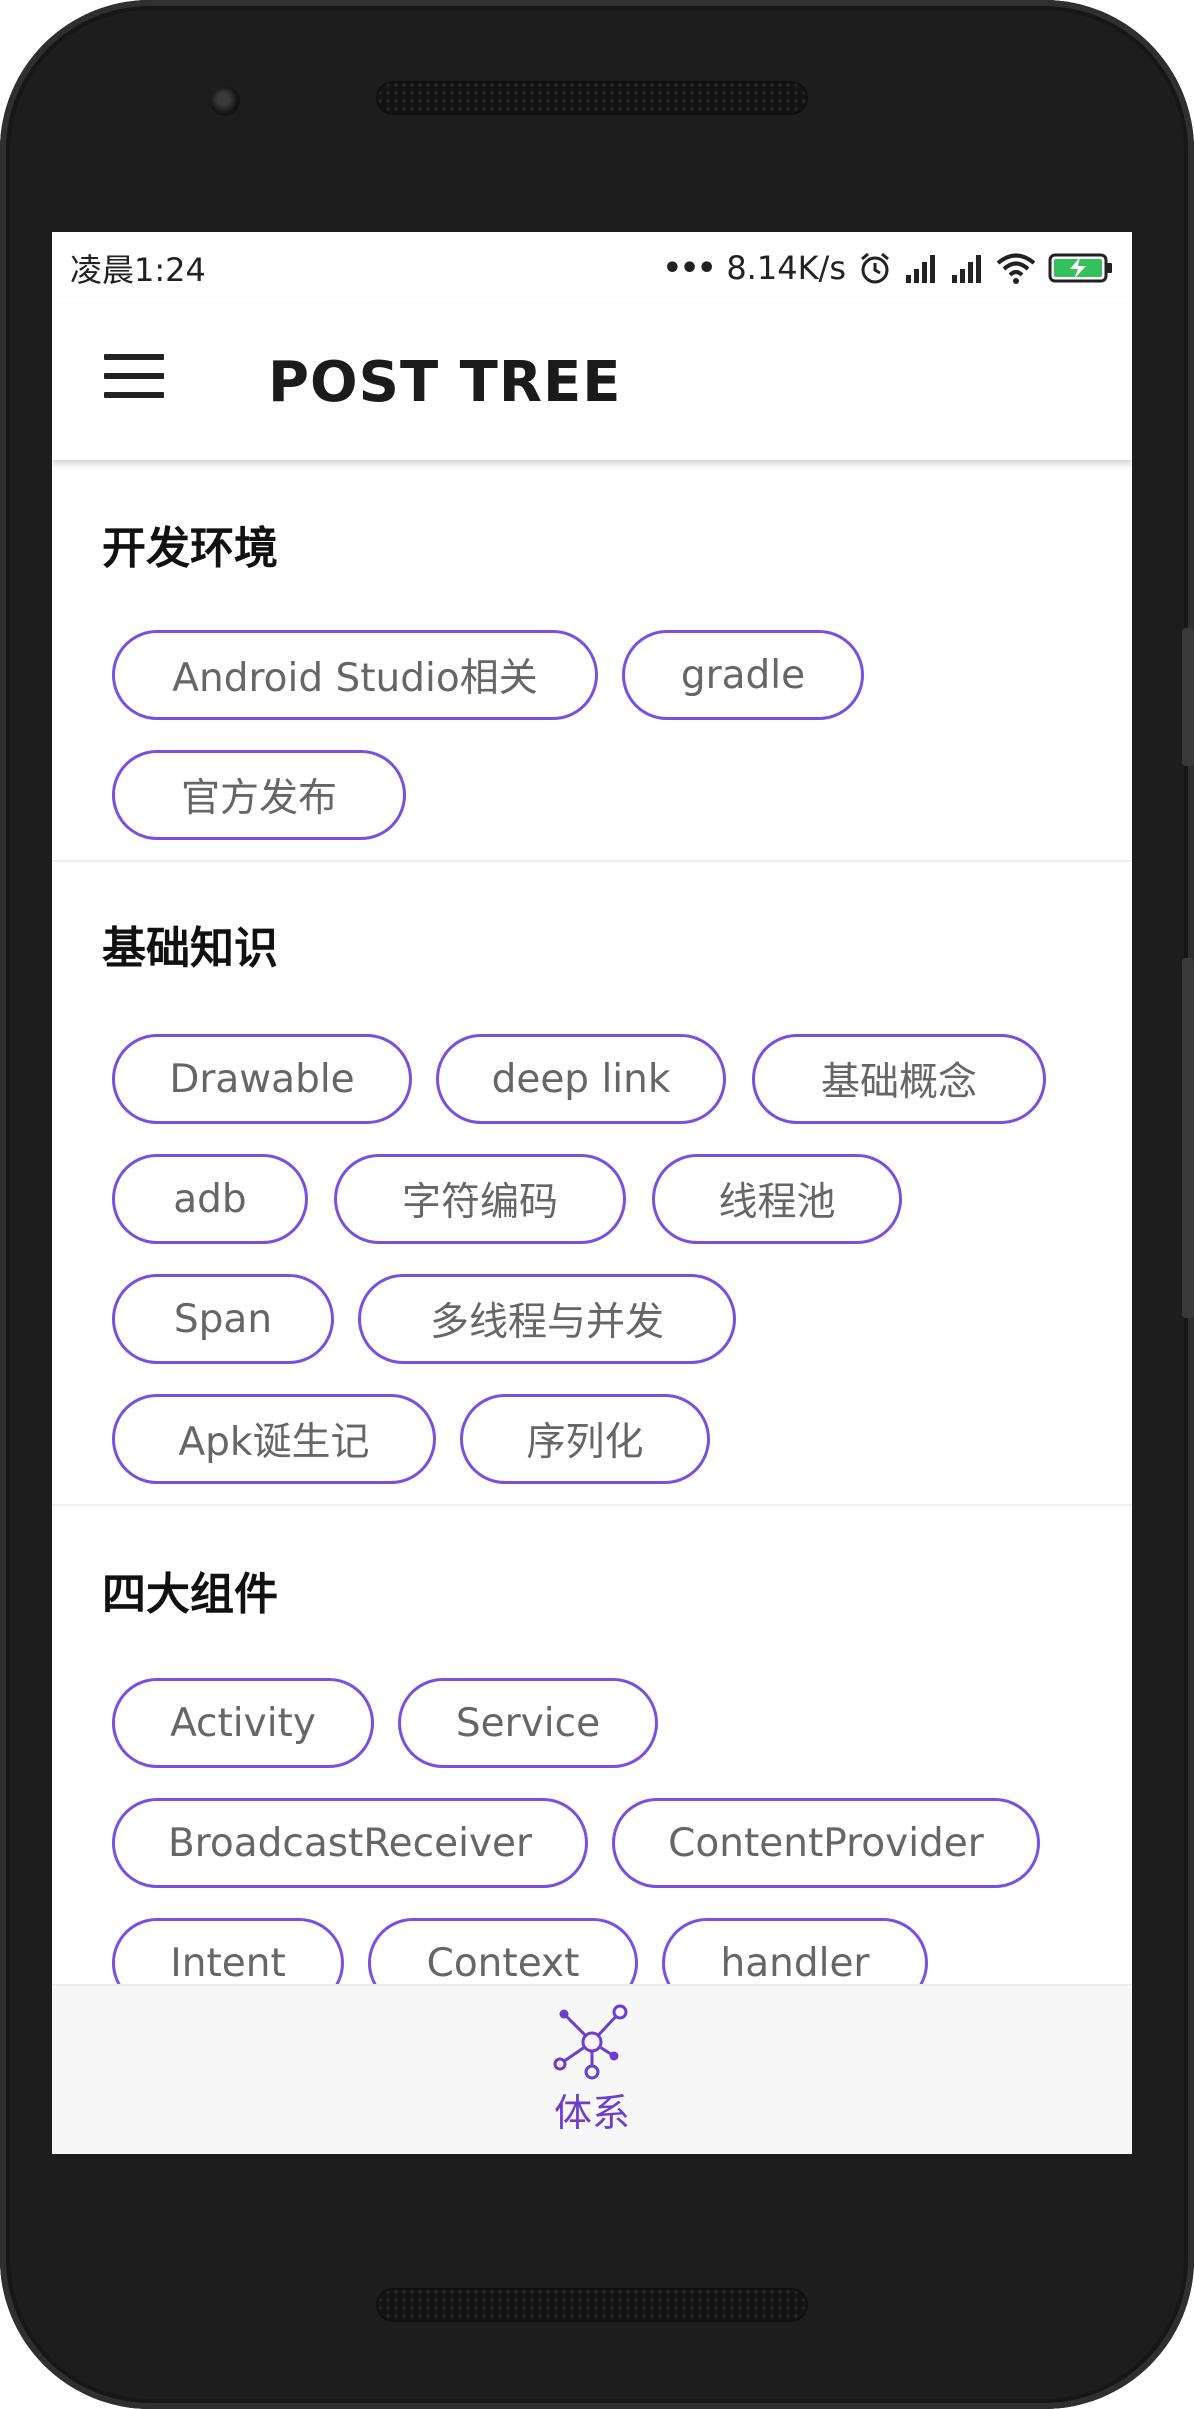 This screenshot has width=1194, height=2409. I want to click on tag-chip: BroadcastReceiver, so click(350, 1843).